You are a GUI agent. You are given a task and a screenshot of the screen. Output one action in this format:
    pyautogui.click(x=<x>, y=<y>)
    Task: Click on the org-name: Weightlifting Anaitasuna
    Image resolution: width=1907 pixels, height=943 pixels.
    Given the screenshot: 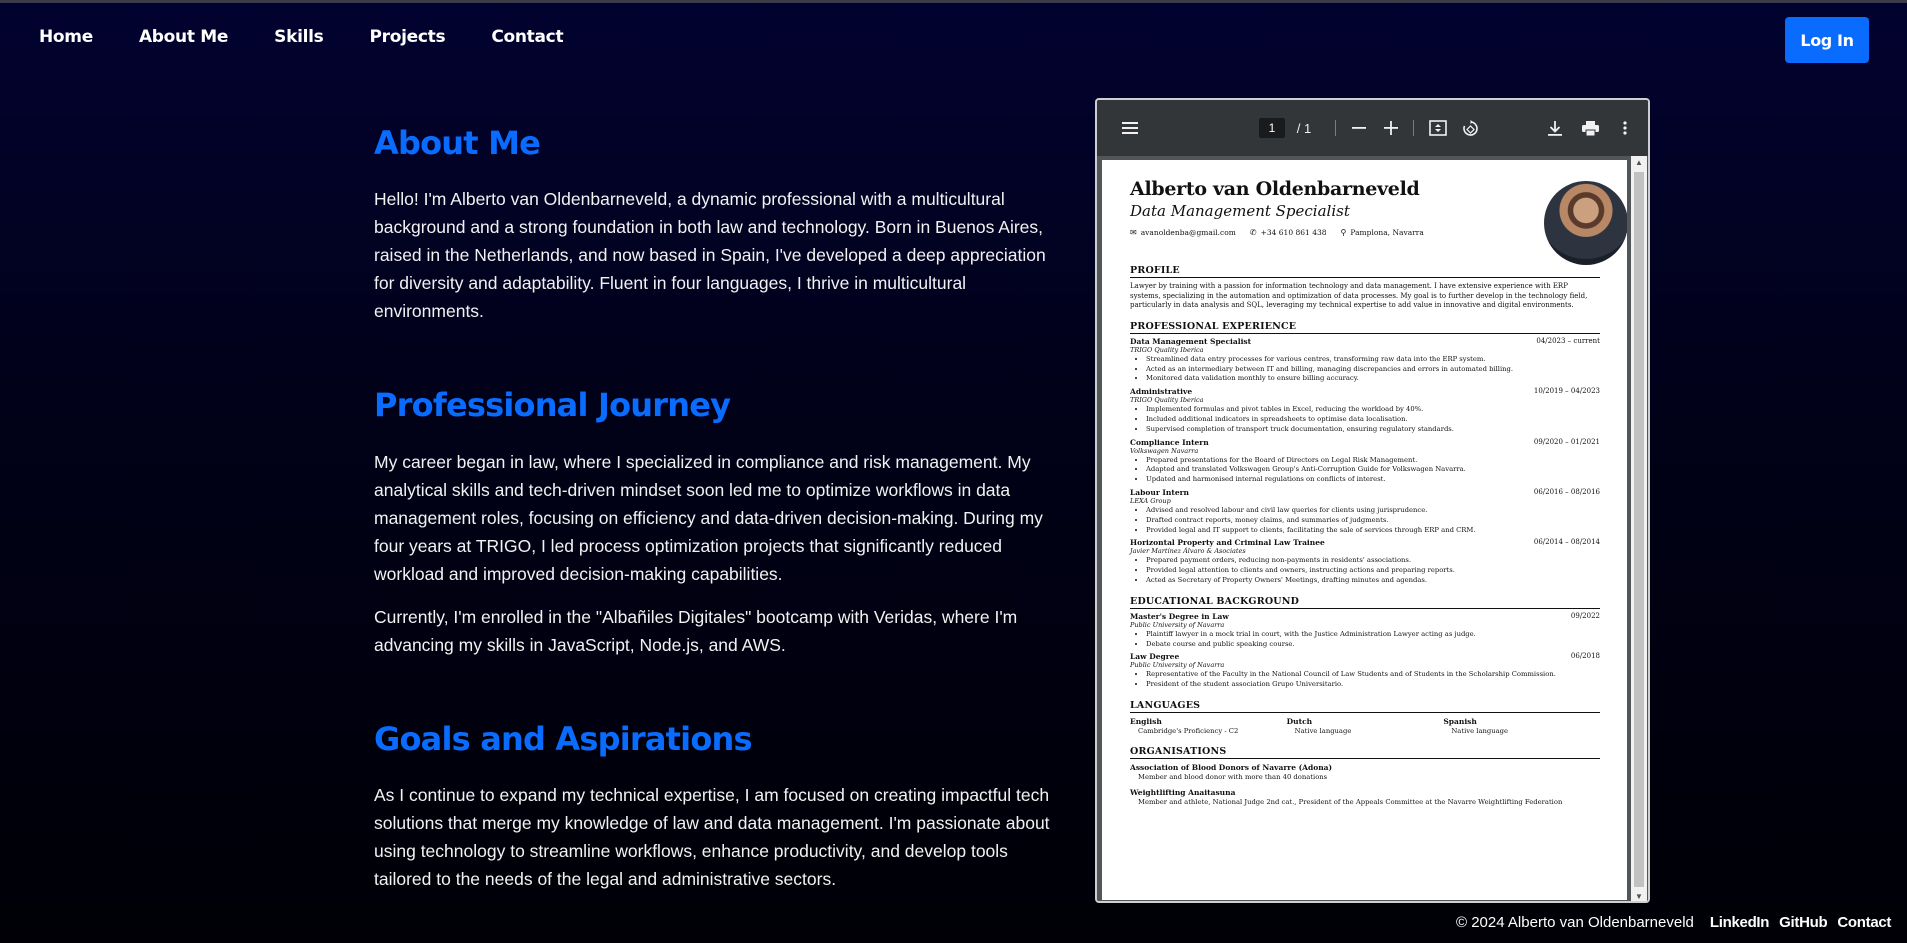 What is the action you would take?
    pyautogui.click(x=1183, y=792)
    